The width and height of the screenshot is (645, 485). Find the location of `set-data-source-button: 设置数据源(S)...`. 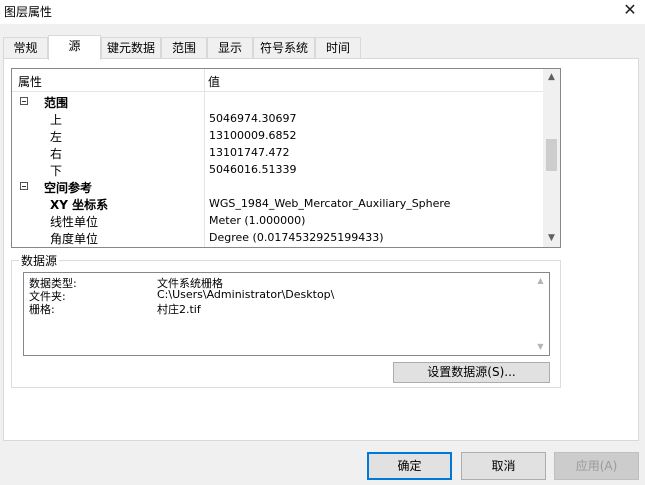

set-data-source-button: 设置数据源(S)... is located at coordinates (471, 372).